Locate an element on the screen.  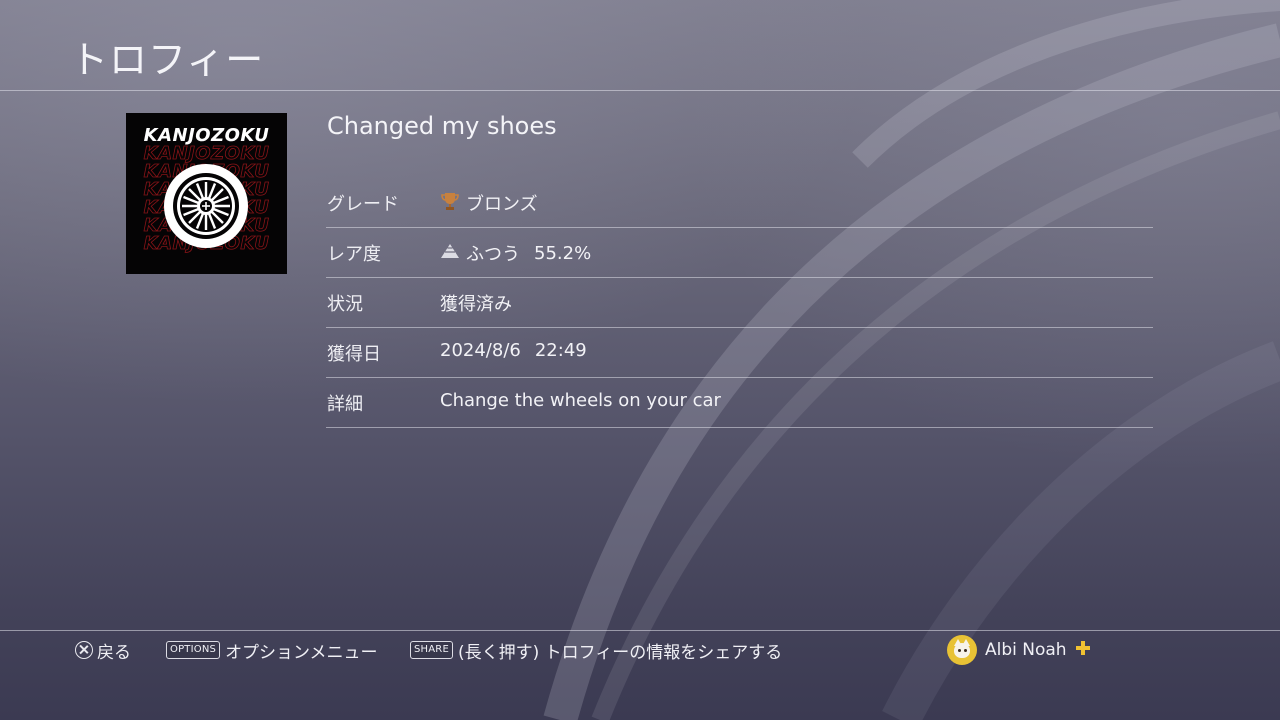
options-label: オプションメニュー is located at coordinates (301, 652).